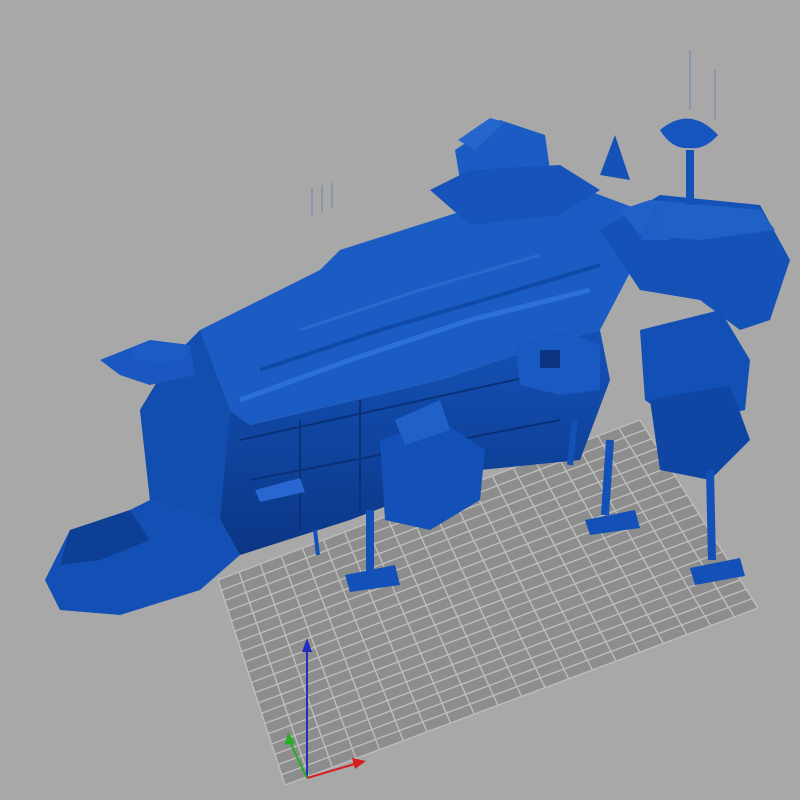 Image resolution: width=800 pixels, height=800 pixels. Describe the element at coordinates (700, 432) in the screenshot. I see `engine-pod-lower` at that location.